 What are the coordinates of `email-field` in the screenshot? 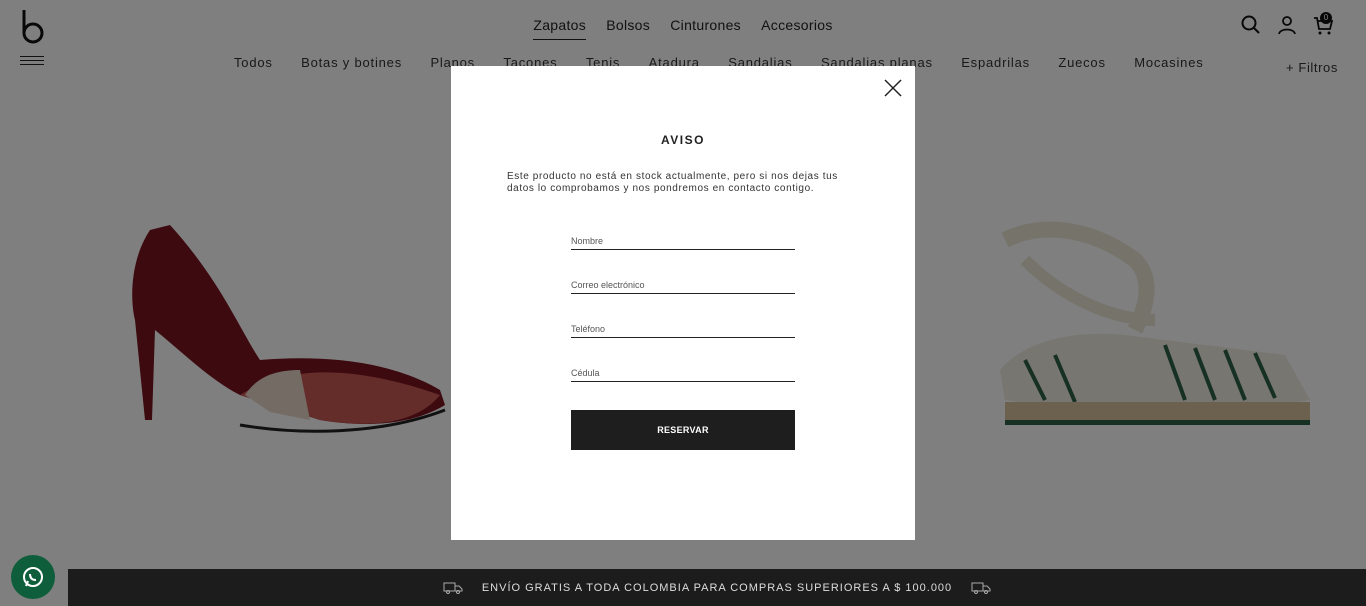 It's located at (683, 281).